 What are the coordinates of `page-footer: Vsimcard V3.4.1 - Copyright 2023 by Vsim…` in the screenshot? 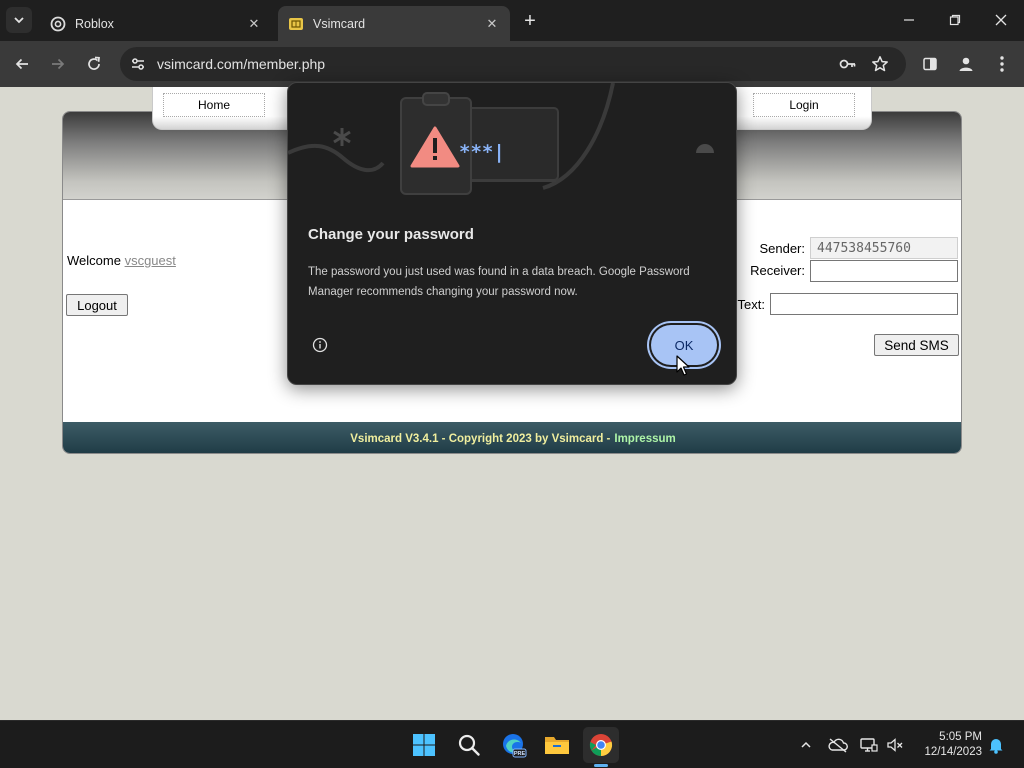 It's located at (512, 437).